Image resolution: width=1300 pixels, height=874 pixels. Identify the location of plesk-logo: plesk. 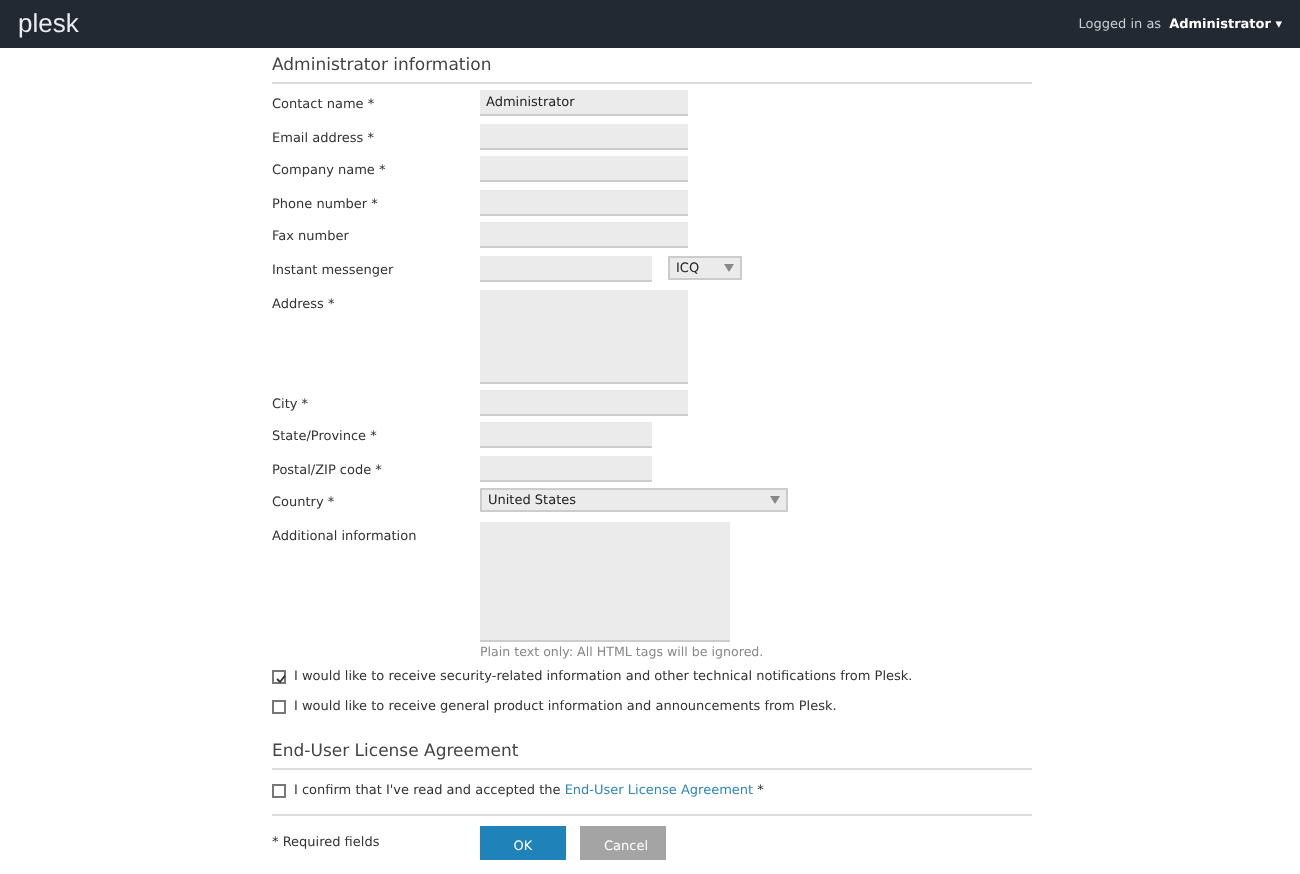
(48, 24).